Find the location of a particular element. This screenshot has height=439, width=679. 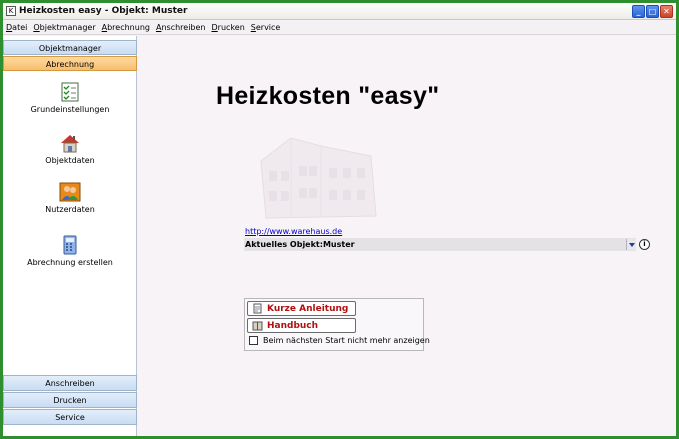

close-button: ✕ is located at coordinates (666, 11).